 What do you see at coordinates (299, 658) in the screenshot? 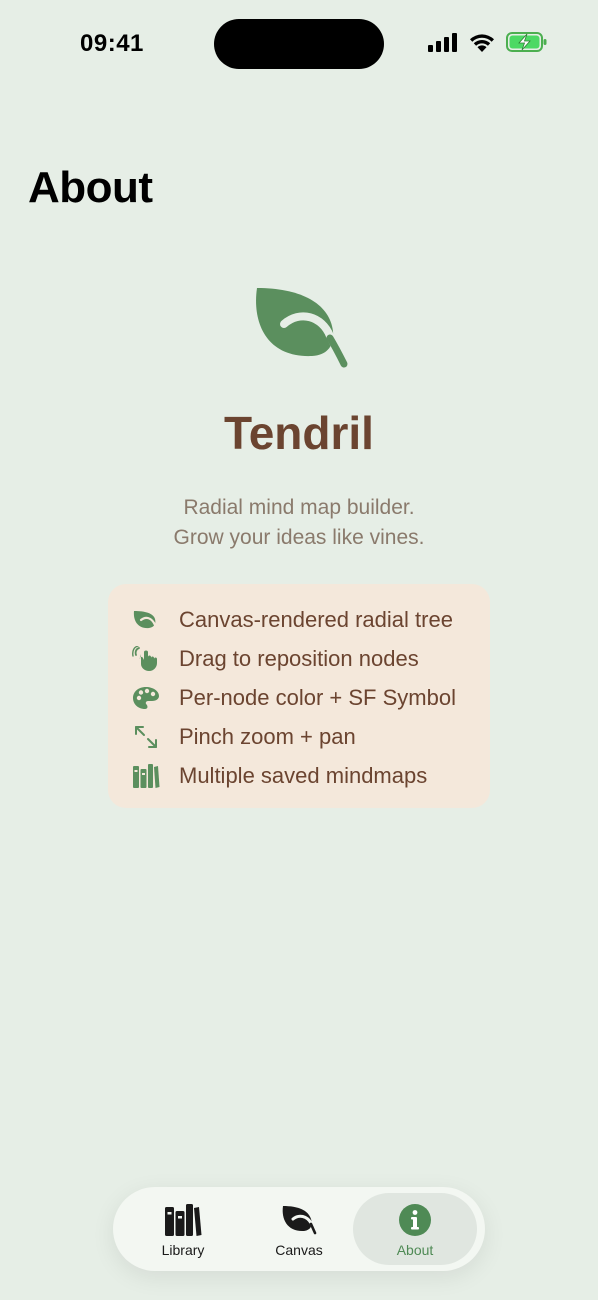
I see `feature-label: Drag to reposition nodes` at bounding box center [299, 658].